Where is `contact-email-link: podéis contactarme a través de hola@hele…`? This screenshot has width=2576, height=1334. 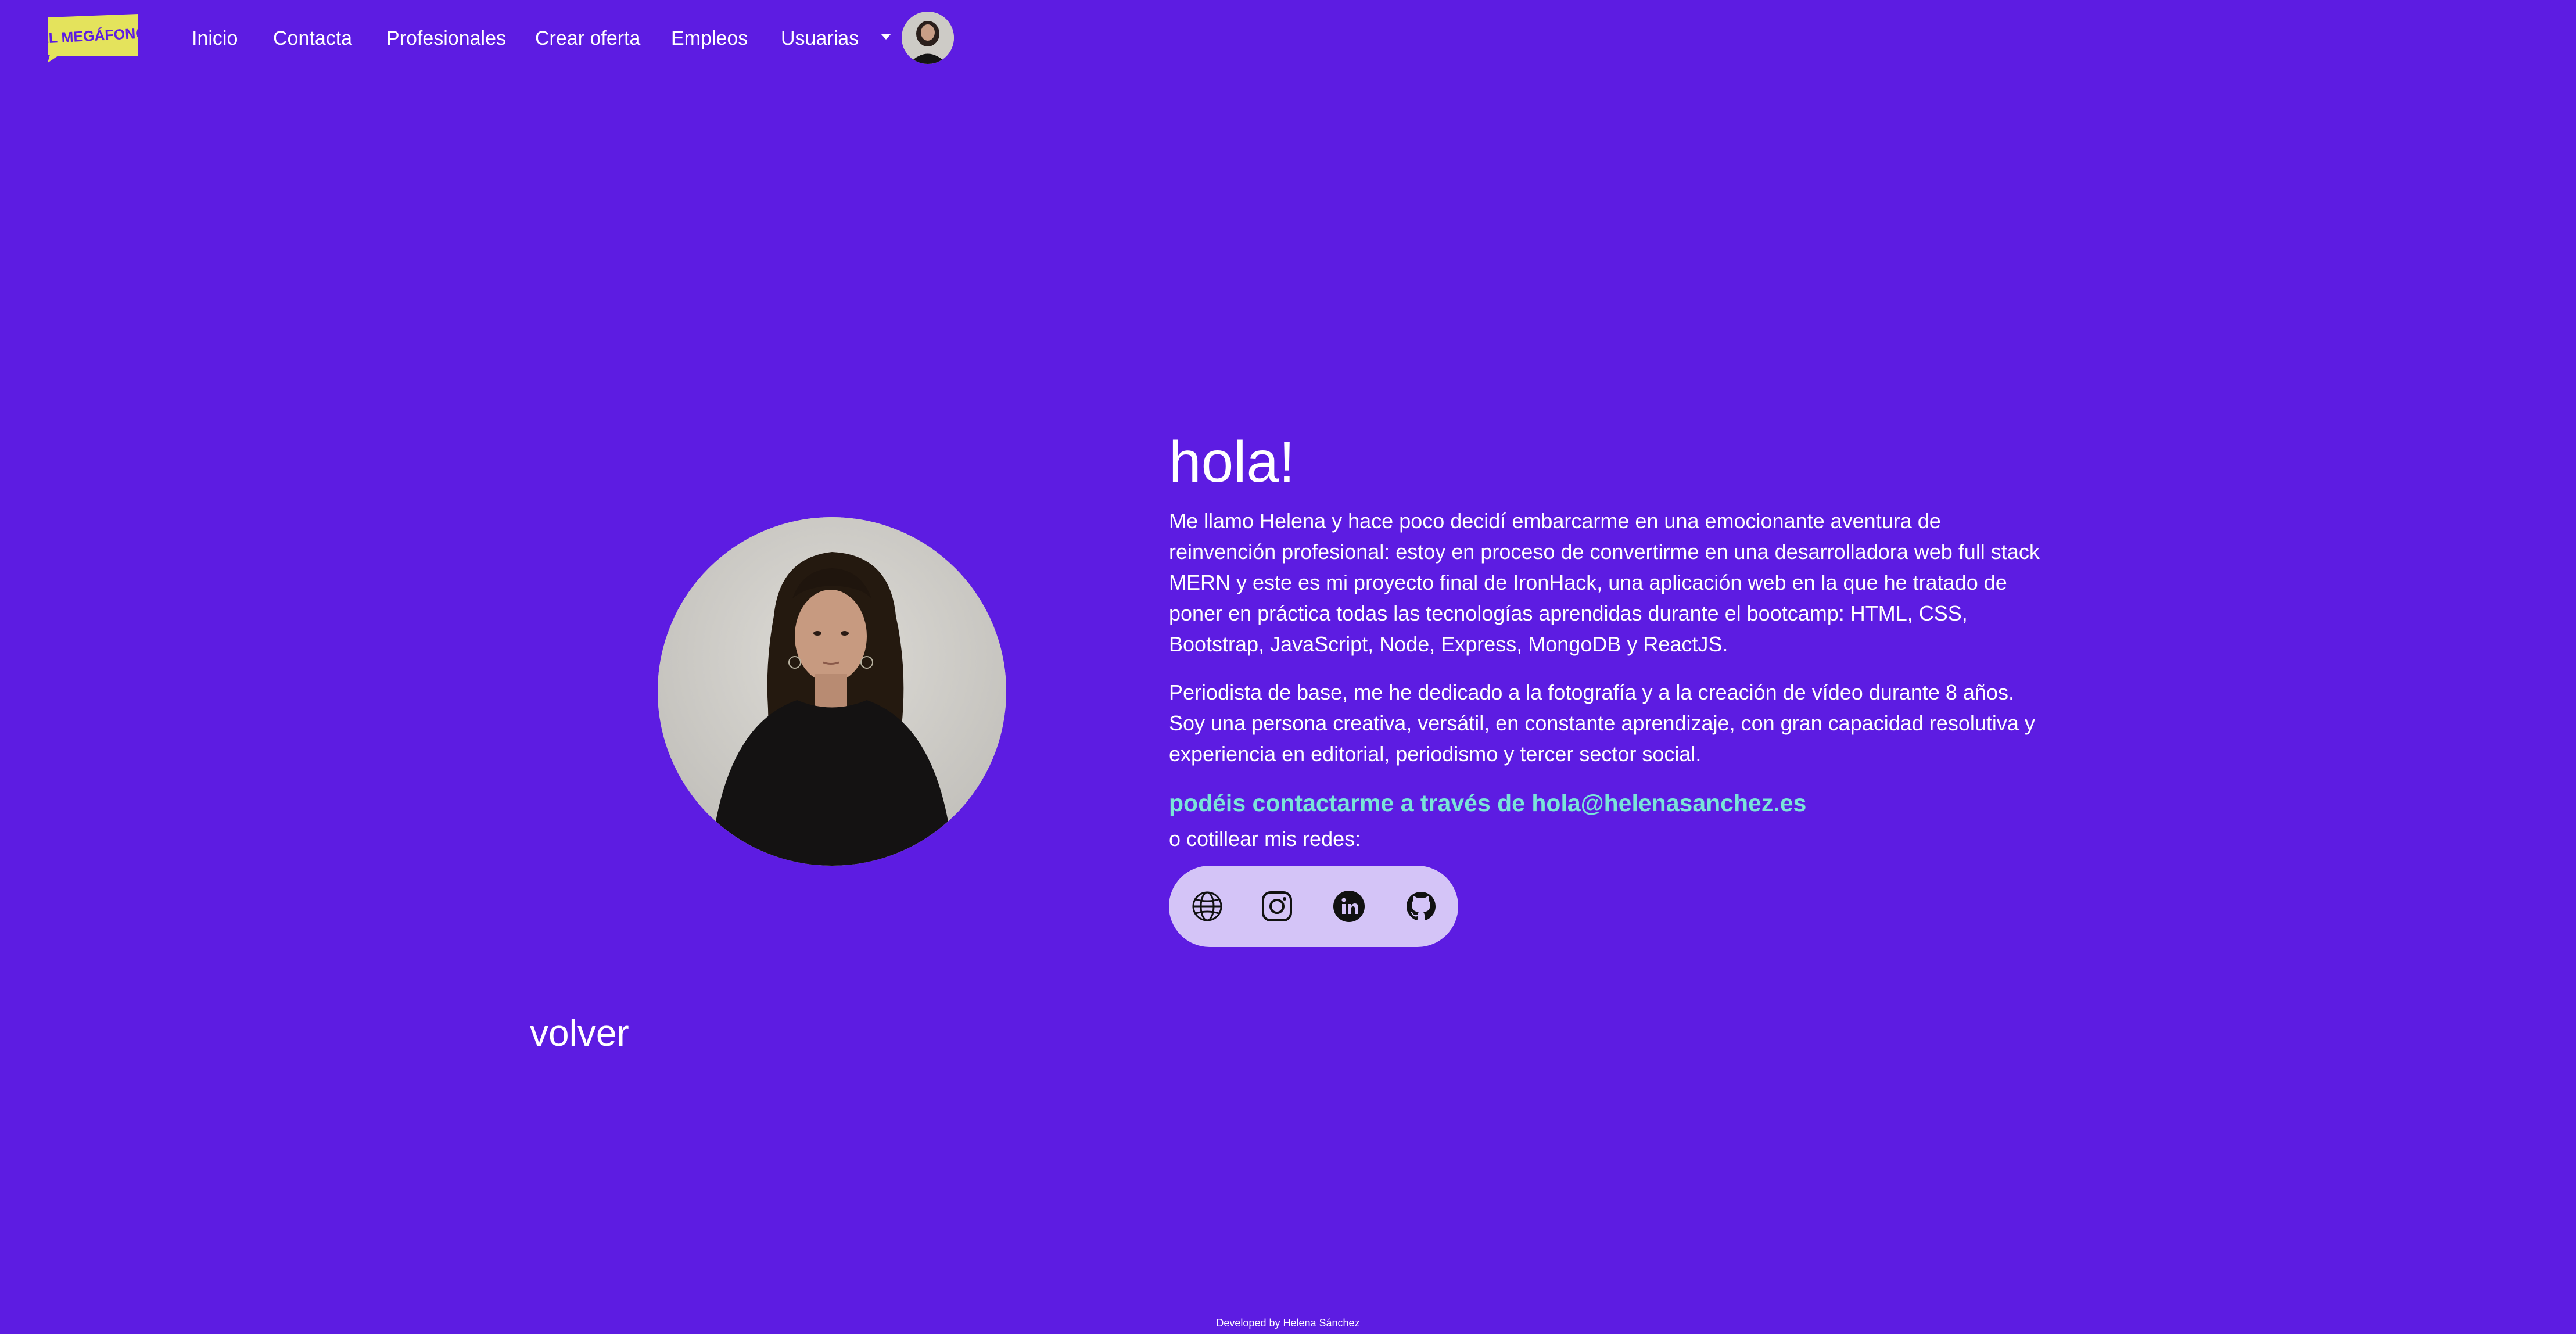 contact-email-link: podéis contactarme a través de hola@hele… is located at coordinates (1605, 803).